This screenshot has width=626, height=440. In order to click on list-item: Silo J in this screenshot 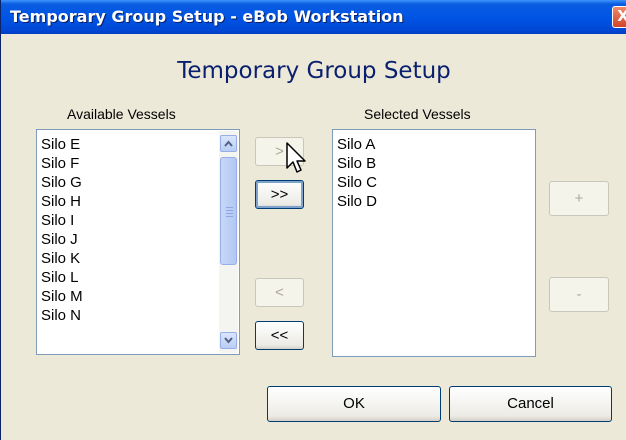, I will do `click(62, 239)`.